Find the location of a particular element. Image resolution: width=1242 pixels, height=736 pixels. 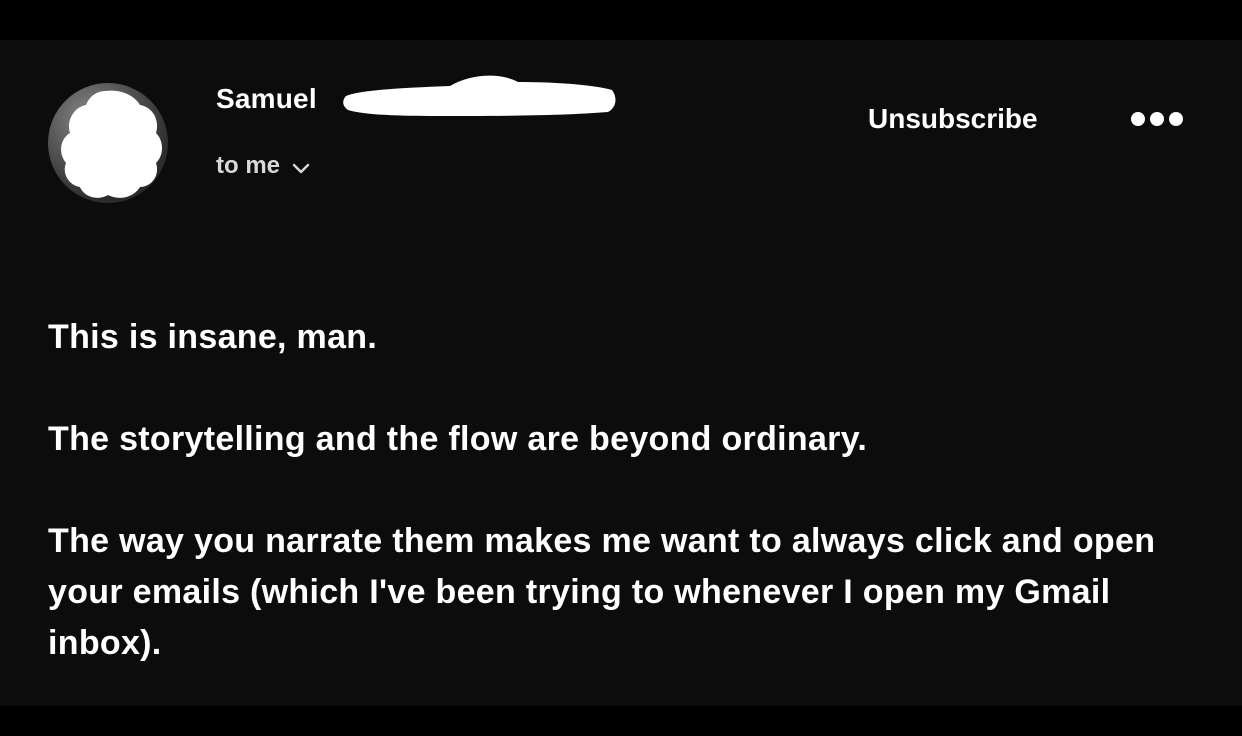

more-options-icon is located at coordinates (1158, 119).